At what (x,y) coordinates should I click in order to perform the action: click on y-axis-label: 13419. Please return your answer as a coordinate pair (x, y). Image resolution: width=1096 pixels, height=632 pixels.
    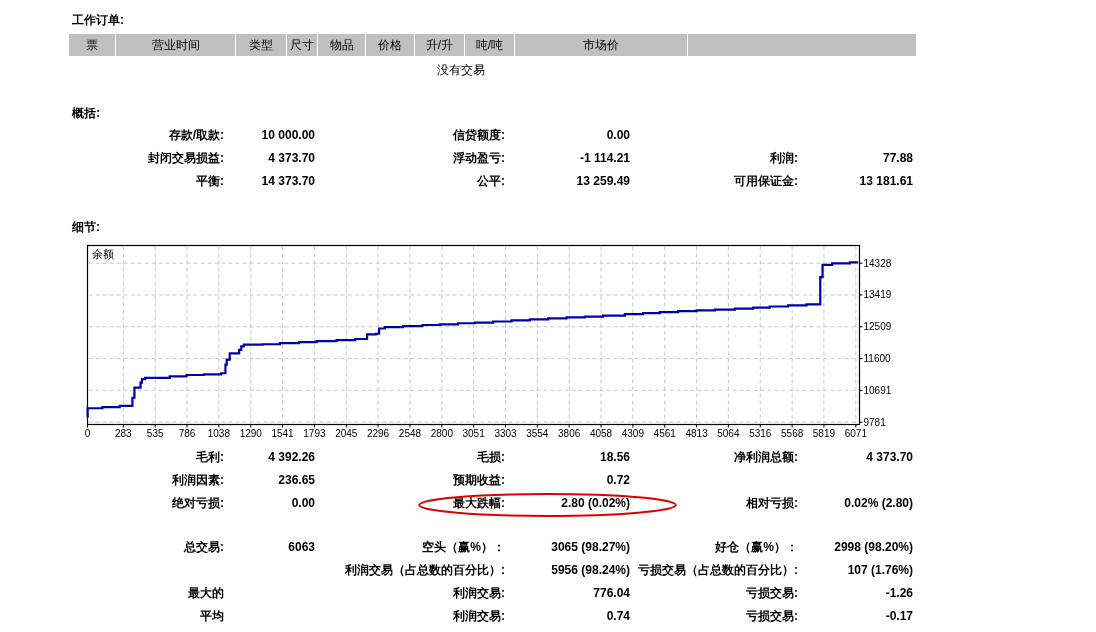
    Looking at the image, I should click on (877, 295).